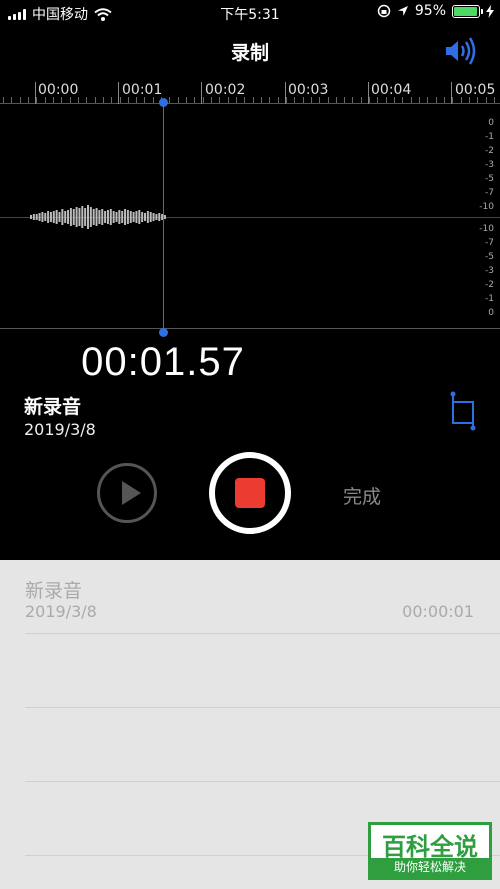  Describe the element at coordinates (489, 137) in the screenshot. I see `level-label: -1` at that location.